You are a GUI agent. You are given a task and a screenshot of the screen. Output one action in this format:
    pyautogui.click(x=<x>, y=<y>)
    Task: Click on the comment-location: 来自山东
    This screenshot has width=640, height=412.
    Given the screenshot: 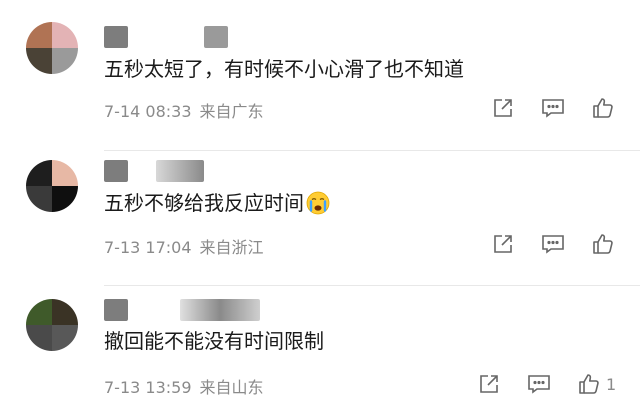 What is the action you would take?
    pyautogui.click(x=231, y=387)
    